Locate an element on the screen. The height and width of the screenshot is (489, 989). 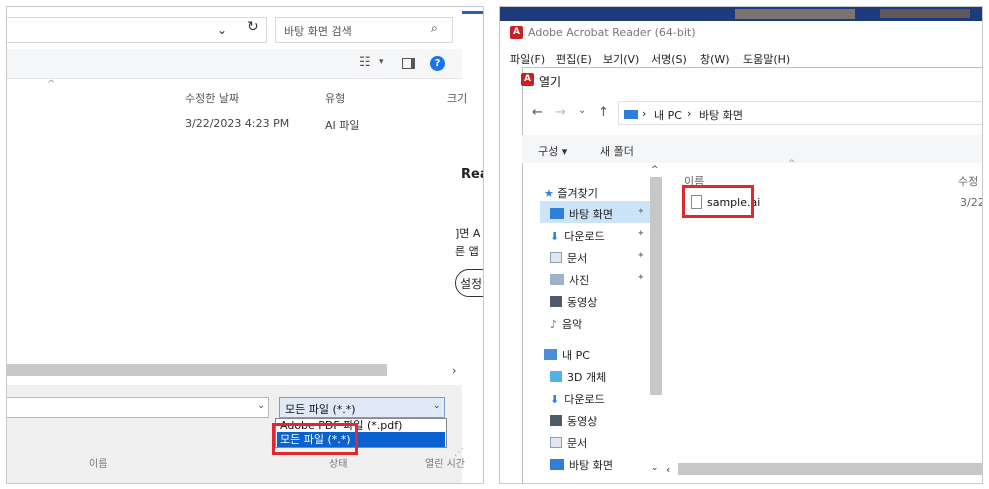
nav-item-desktop: 바탕 화면 is located at coordinates (581, 214).